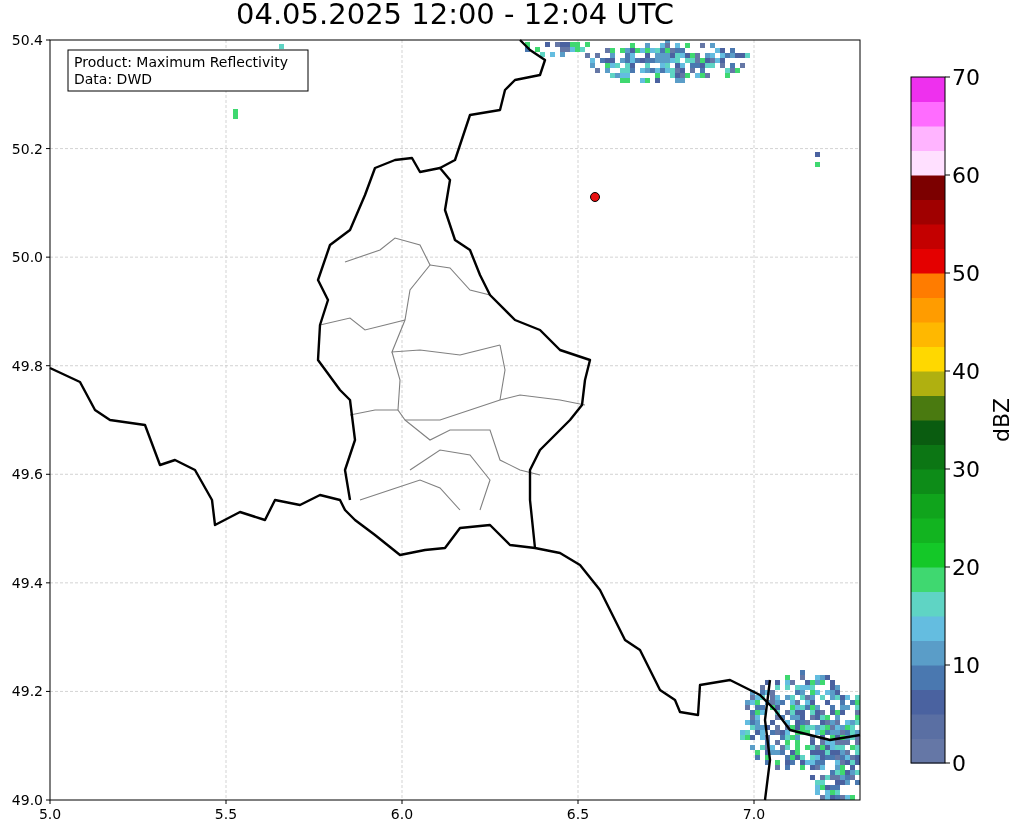 The image size is (1023, 834). Describe the element at coordinates (27, 148) in the screenshot. I see `y-tick-label: 50.2` at that location.